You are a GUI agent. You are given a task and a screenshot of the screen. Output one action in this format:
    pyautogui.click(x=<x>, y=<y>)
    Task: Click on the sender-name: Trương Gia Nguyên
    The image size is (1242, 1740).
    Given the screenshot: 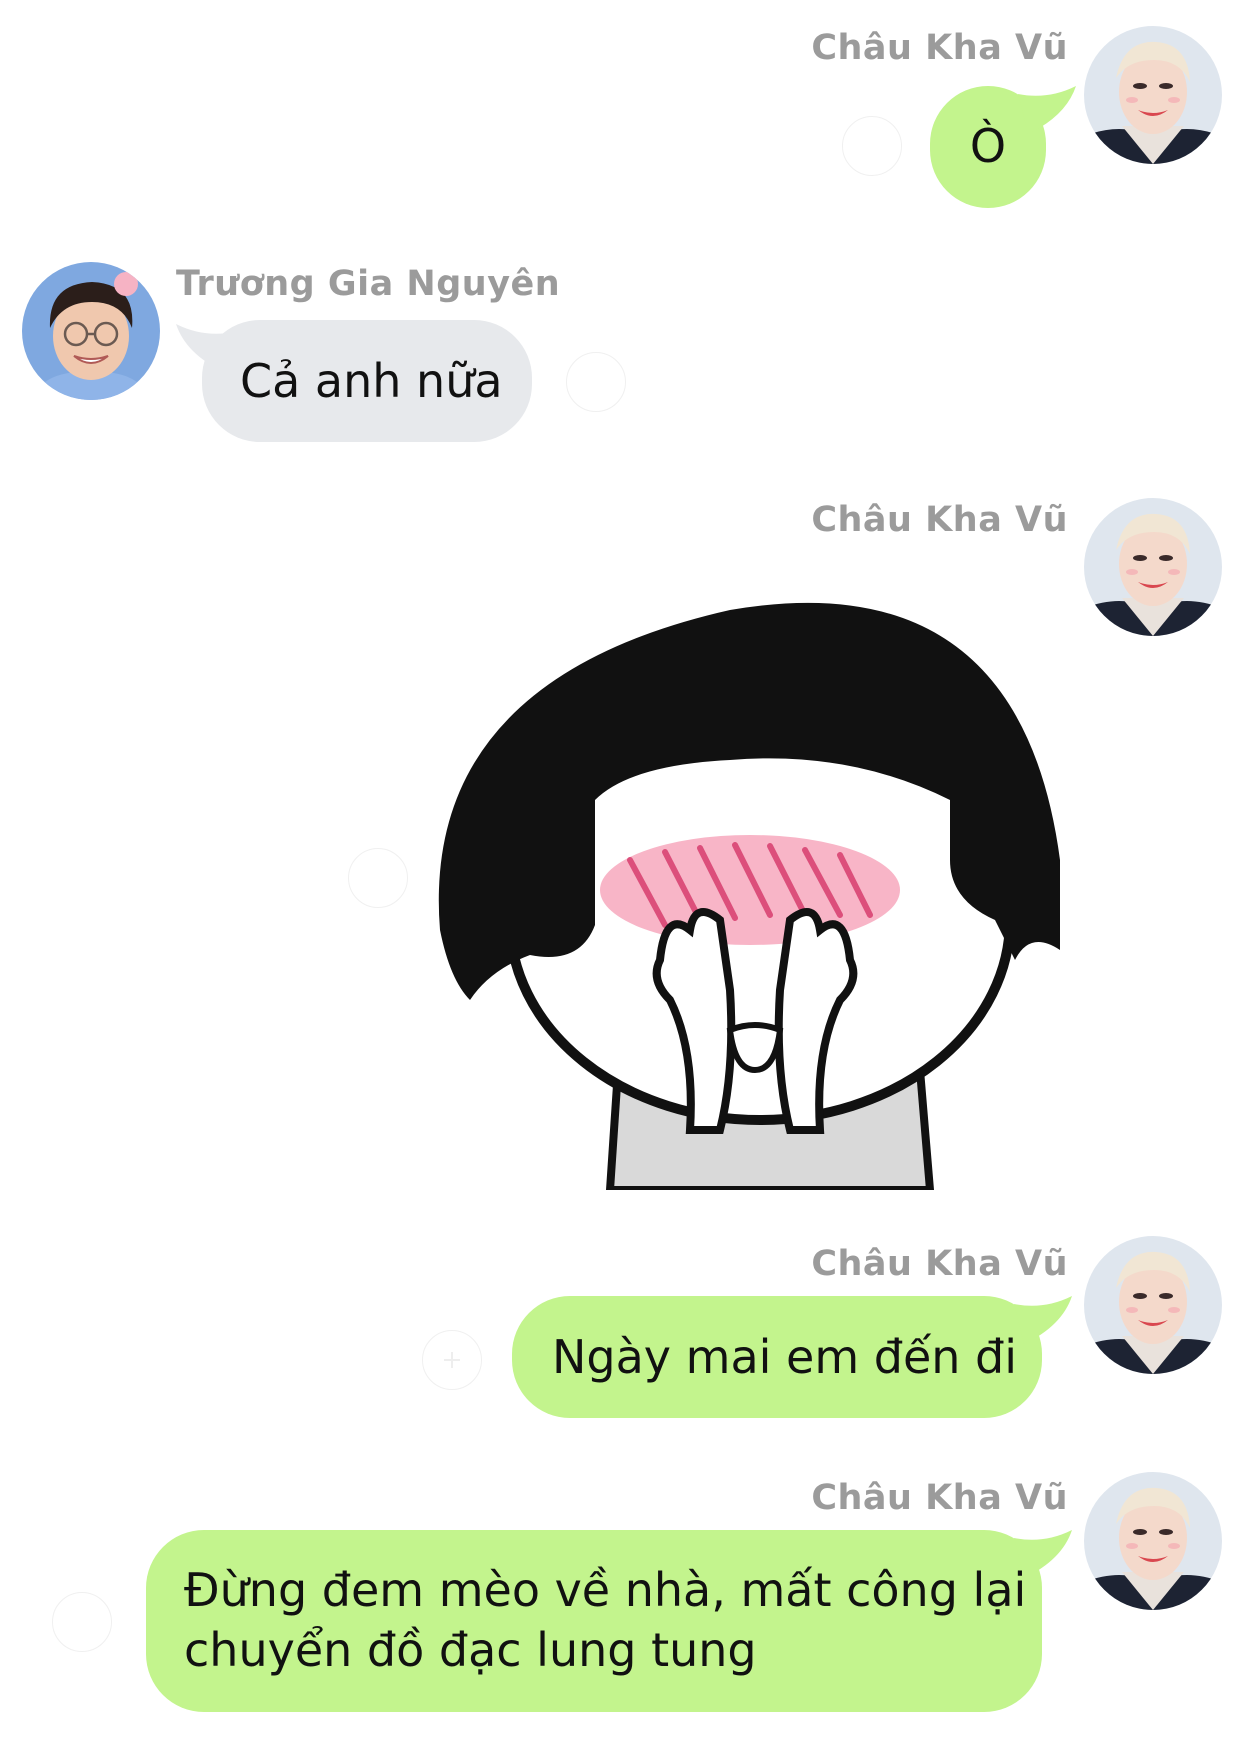 What is the action you would take?
    pyautogui.click(x=368, y=284)
    